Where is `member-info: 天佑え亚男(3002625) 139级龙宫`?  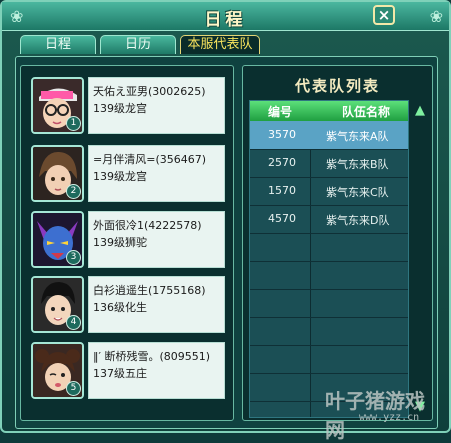 member-info: 天佑え亚男(3002625) 139级龙宫 is located at coordinates (156, 105).